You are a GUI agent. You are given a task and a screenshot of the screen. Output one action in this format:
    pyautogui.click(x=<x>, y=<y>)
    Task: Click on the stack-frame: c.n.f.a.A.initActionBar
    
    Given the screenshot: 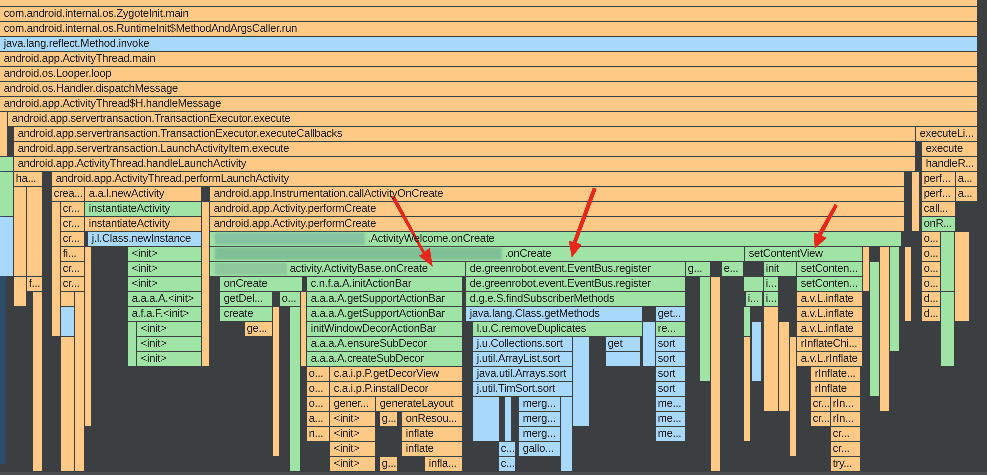 What is the action you would take?
    pyautogui.click(x=384, y=284)
    